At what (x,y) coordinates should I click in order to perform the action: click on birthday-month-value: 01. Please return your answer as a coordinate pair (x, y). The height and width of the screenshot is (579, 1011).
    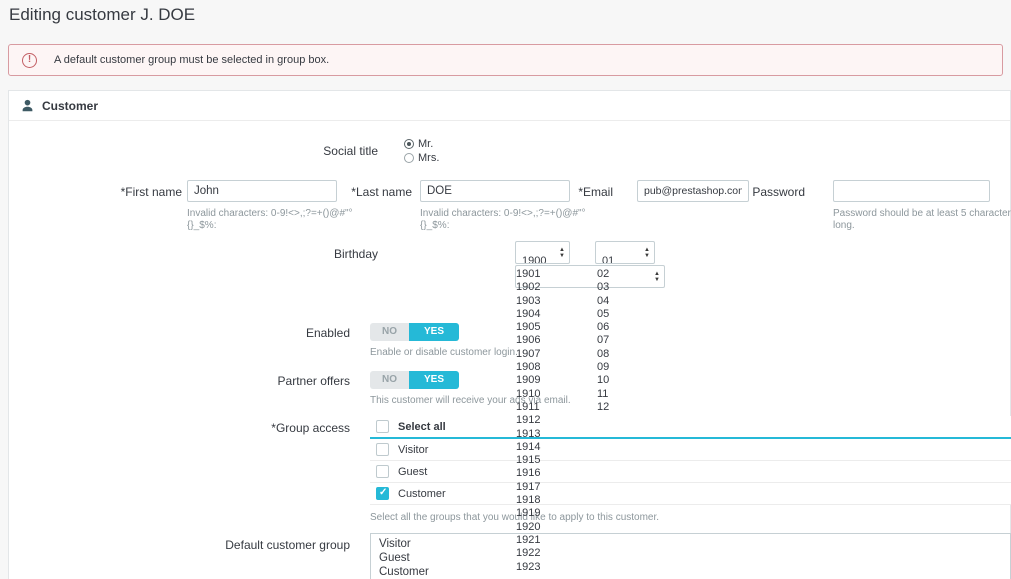
    Looking at the image, I should click on (608, 259).